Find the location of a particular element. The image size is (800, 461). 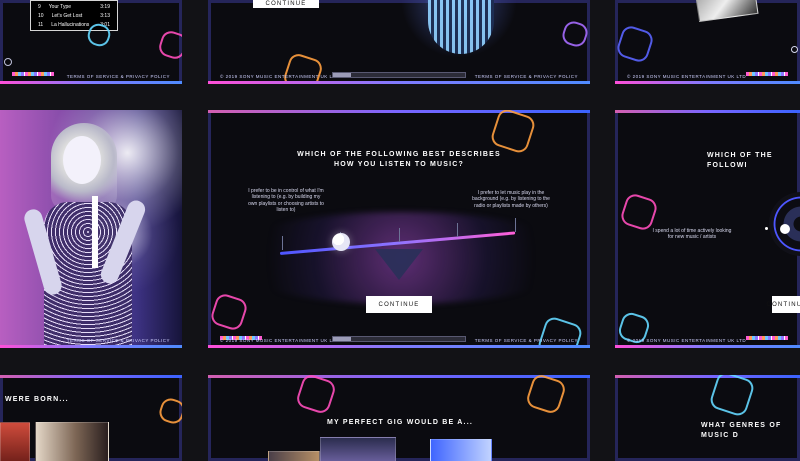

gig-image-left is located at coordinates (294, 456).